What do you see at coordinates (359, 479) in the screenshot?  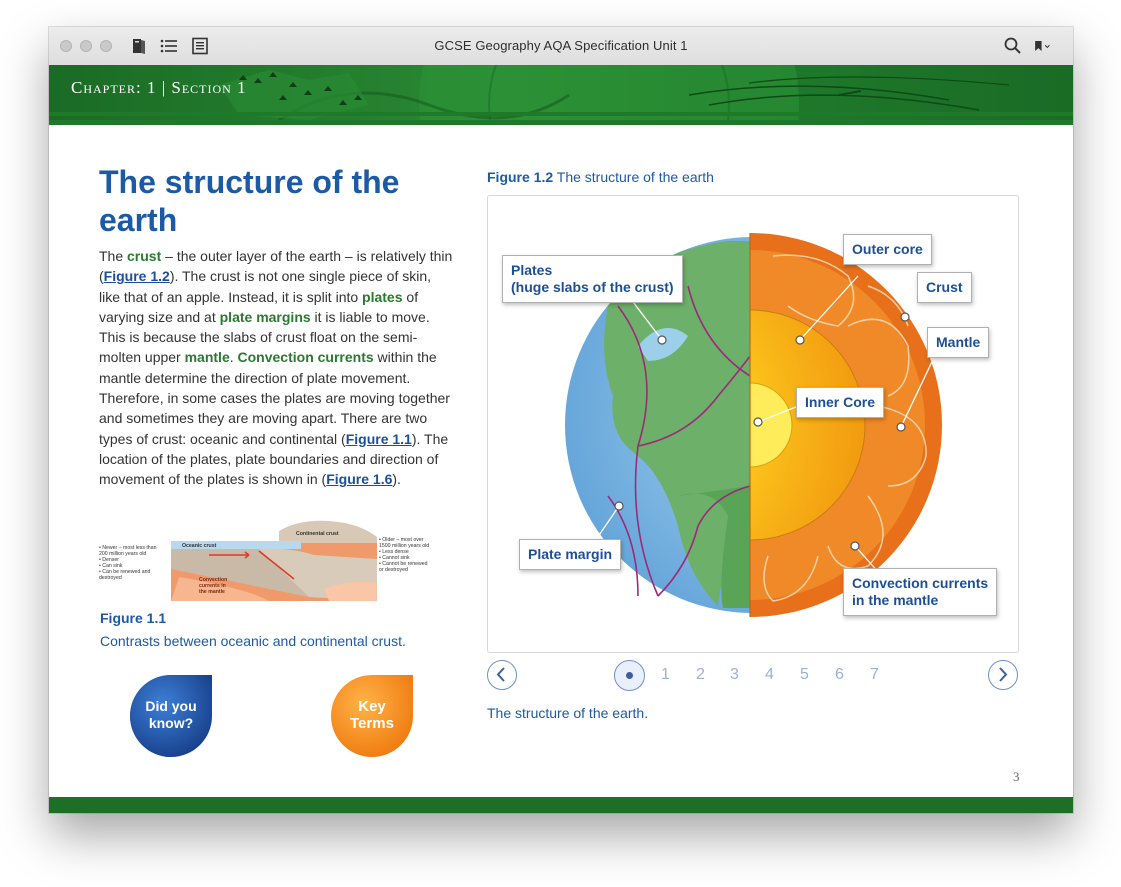 I see `link-figure-1-6: Figure 1.6` at bounding box center [359, 479].